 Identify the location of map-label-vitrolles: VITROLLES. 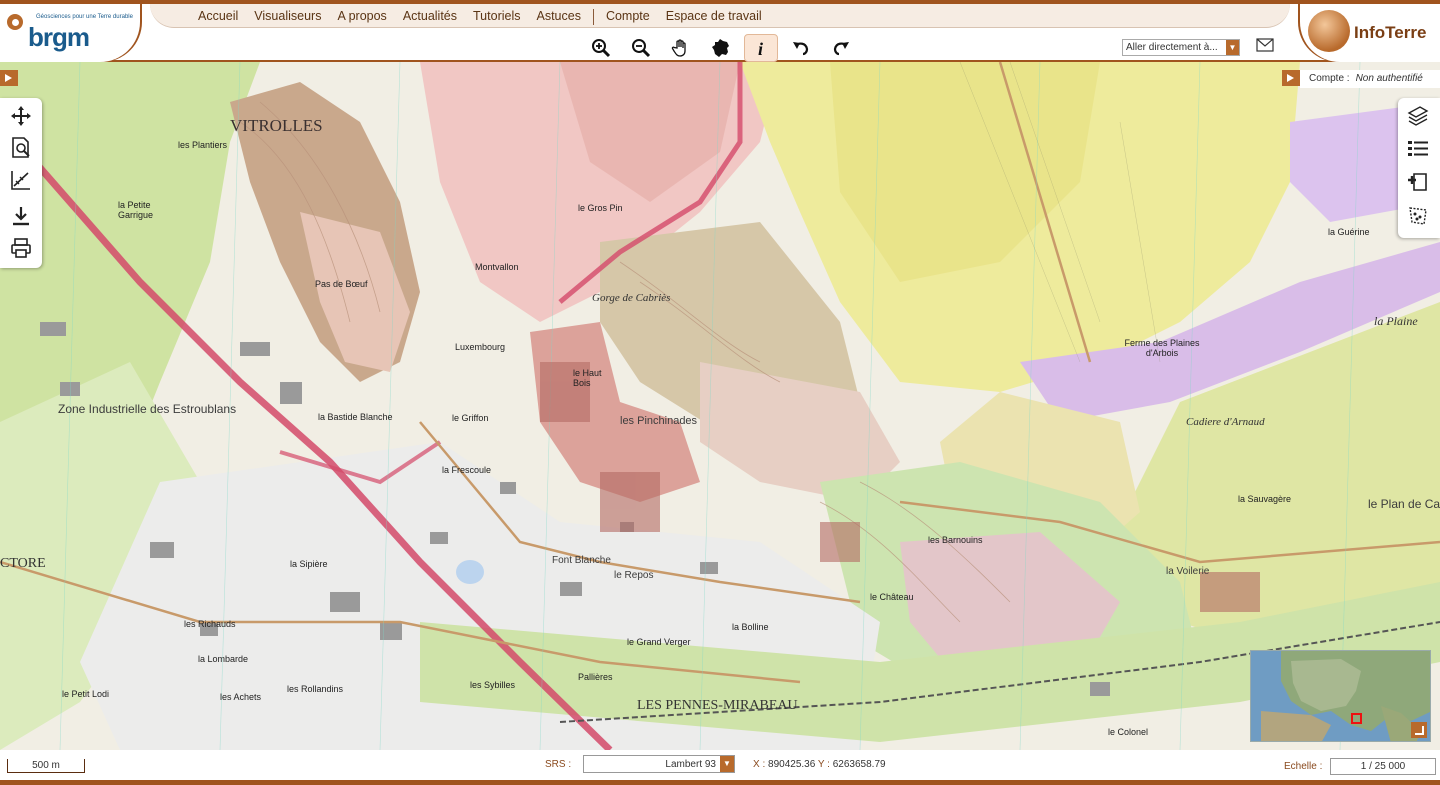
(276, 125).